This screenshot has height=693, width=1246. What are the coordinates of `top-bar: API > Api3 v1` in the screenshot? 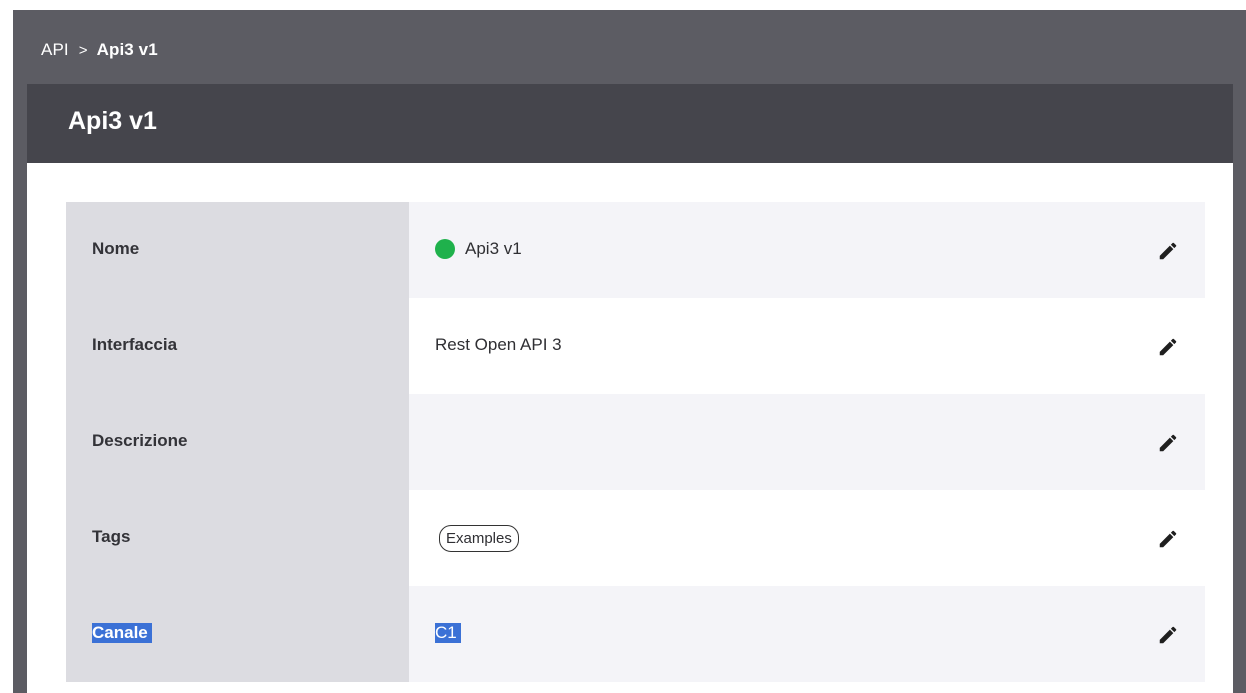 It's located at (629, 47).